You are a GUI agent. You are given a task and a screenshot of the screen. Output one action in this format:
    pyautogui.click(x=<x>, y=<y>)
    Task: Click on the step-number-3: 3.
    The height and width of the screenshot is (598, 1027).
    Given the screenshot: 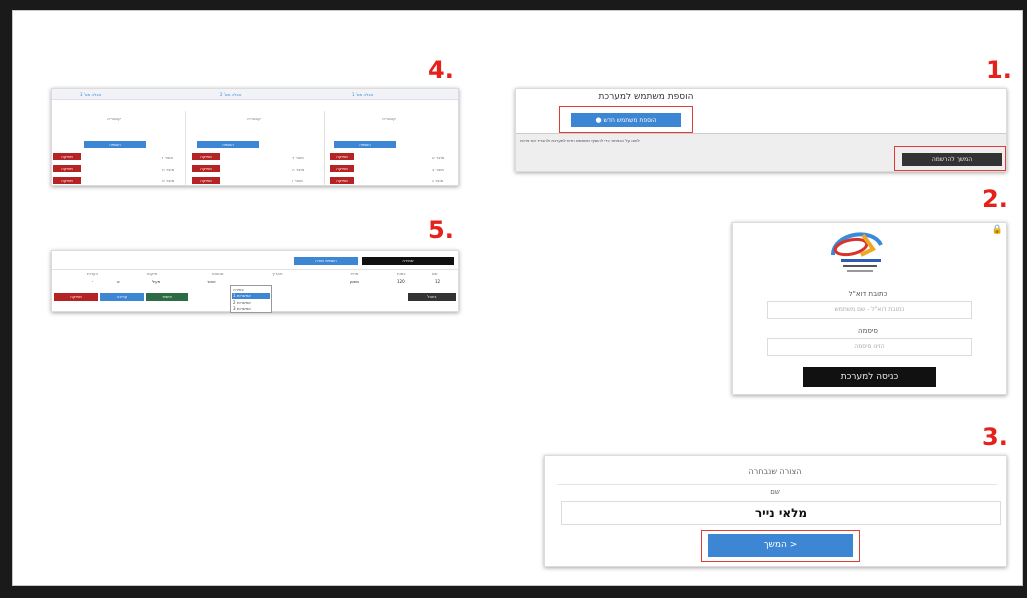 What is the action you would take?
    pyautogui.click(x=995, y=437)
    